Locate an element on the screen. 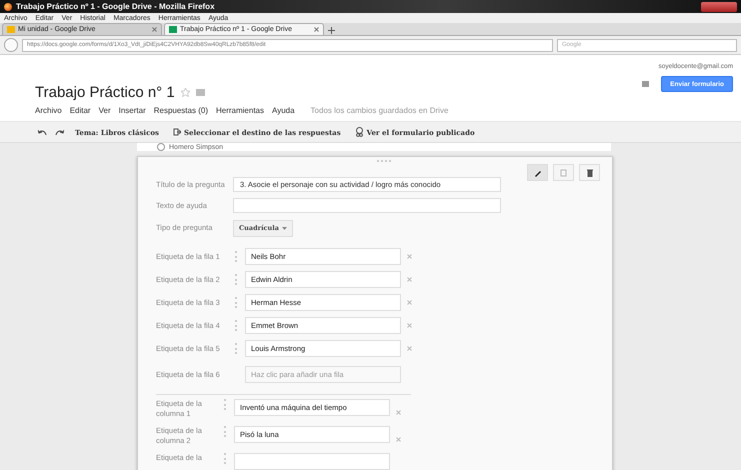  menu-item: Ver is located at coordinates (104, 110).